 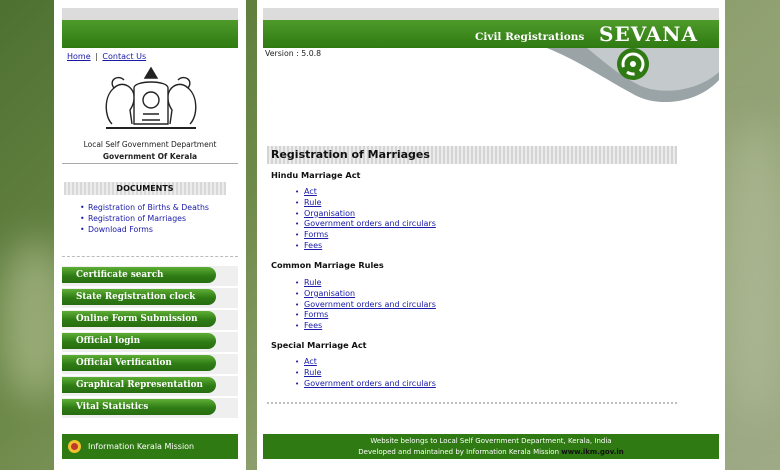 I want to click on home-link: Home, so click(x=79, y=56).